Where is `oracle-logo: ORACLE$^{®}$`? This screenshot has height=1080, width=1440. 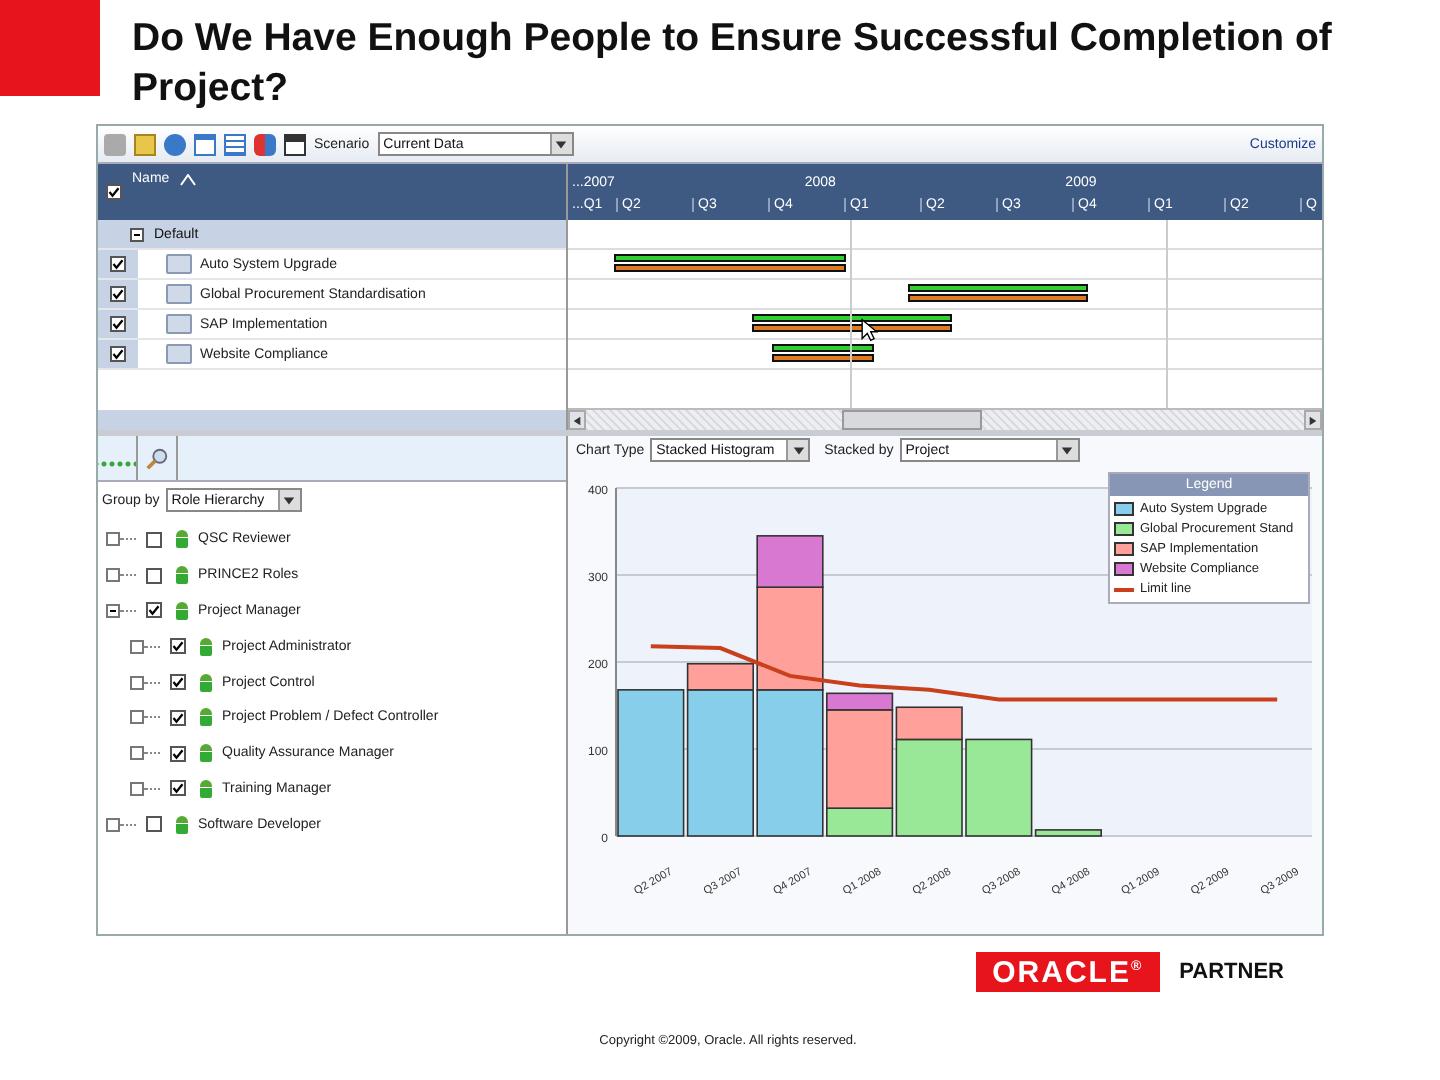
oracle-logo: ORACLE$^{®}$ is located at coordinates (1068, 972).